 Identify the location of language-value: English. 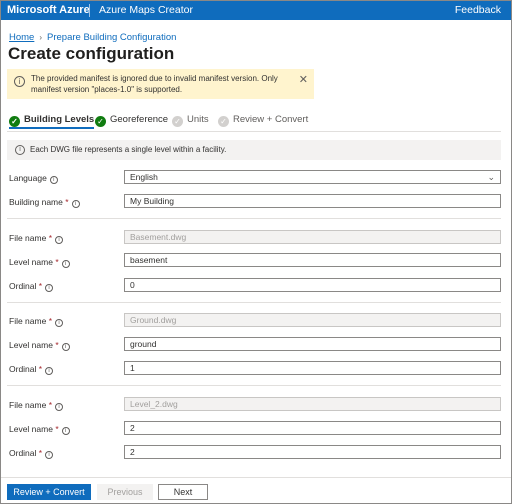
(144, 177).